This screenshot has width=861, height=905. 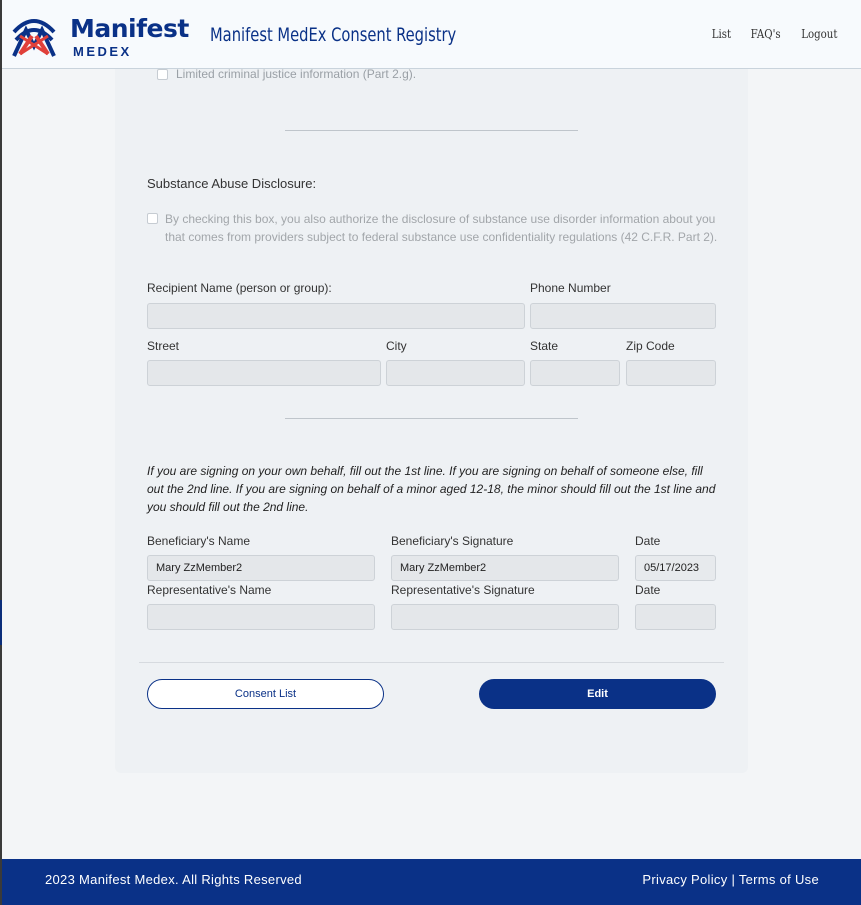 What do you see at coordinates (265, 694) in the screenshot?
I see `consent-list-button: Consent List` at bounding box center [265, 694].